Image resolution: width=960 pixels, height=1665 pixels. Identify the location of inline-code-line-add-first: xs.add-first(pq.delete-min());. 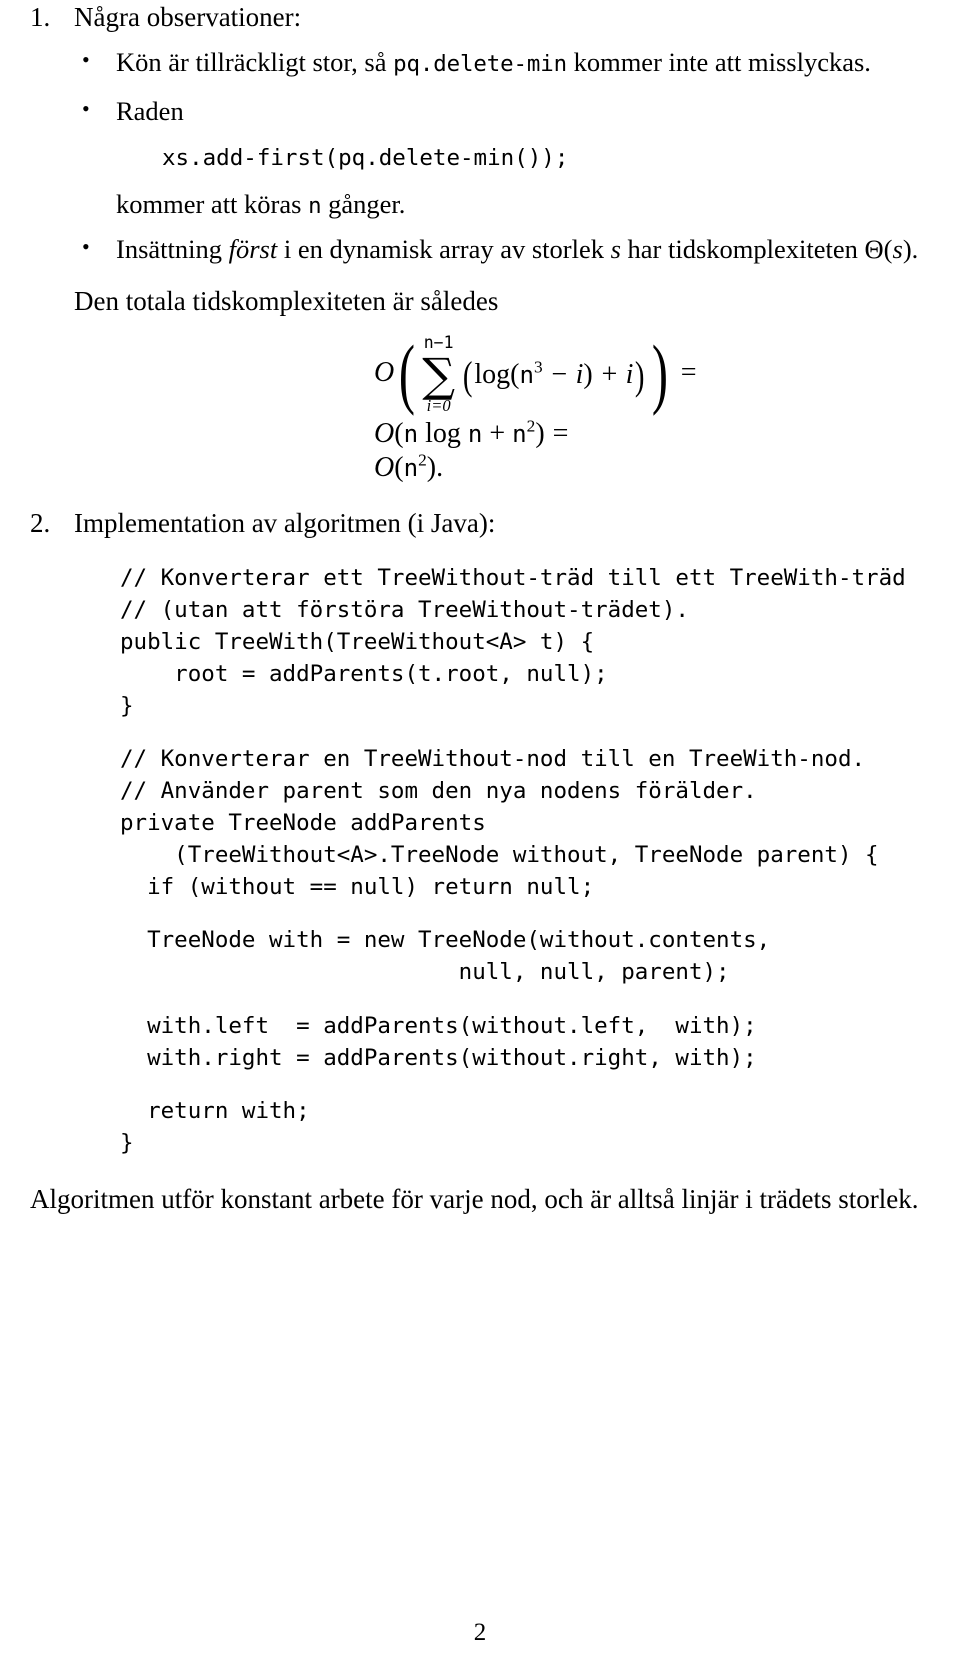
(365, 157).